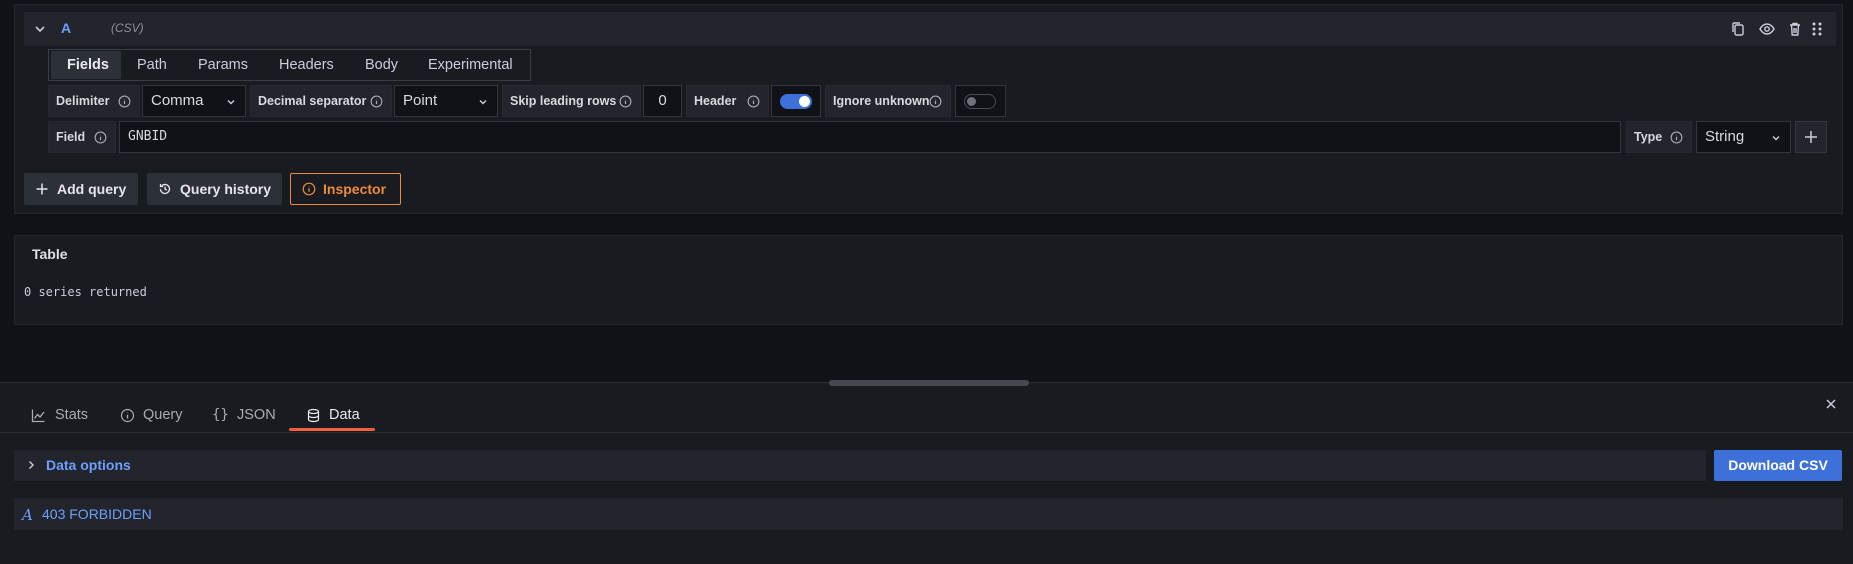 The height and width of the screenshot is (564, 1853). What do you see at coordinates (1795, 29) in the screenshot?
I see `trash-icon` at bounding box center [1795, 29].